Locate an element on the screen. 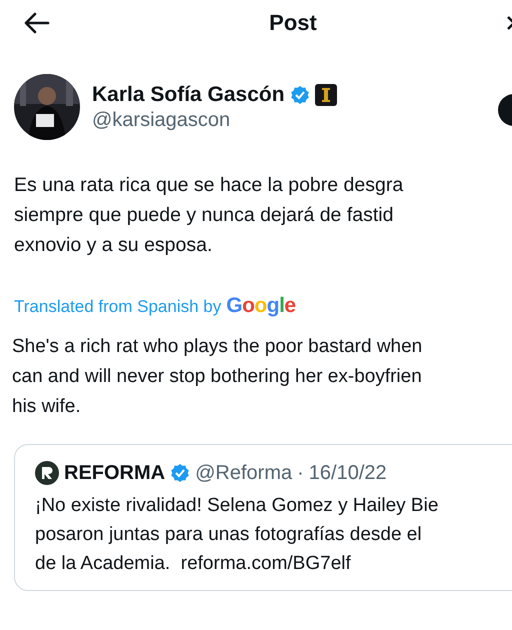 The image size is (512, 630). google-logo: Google is located at coordinates (261, 306).